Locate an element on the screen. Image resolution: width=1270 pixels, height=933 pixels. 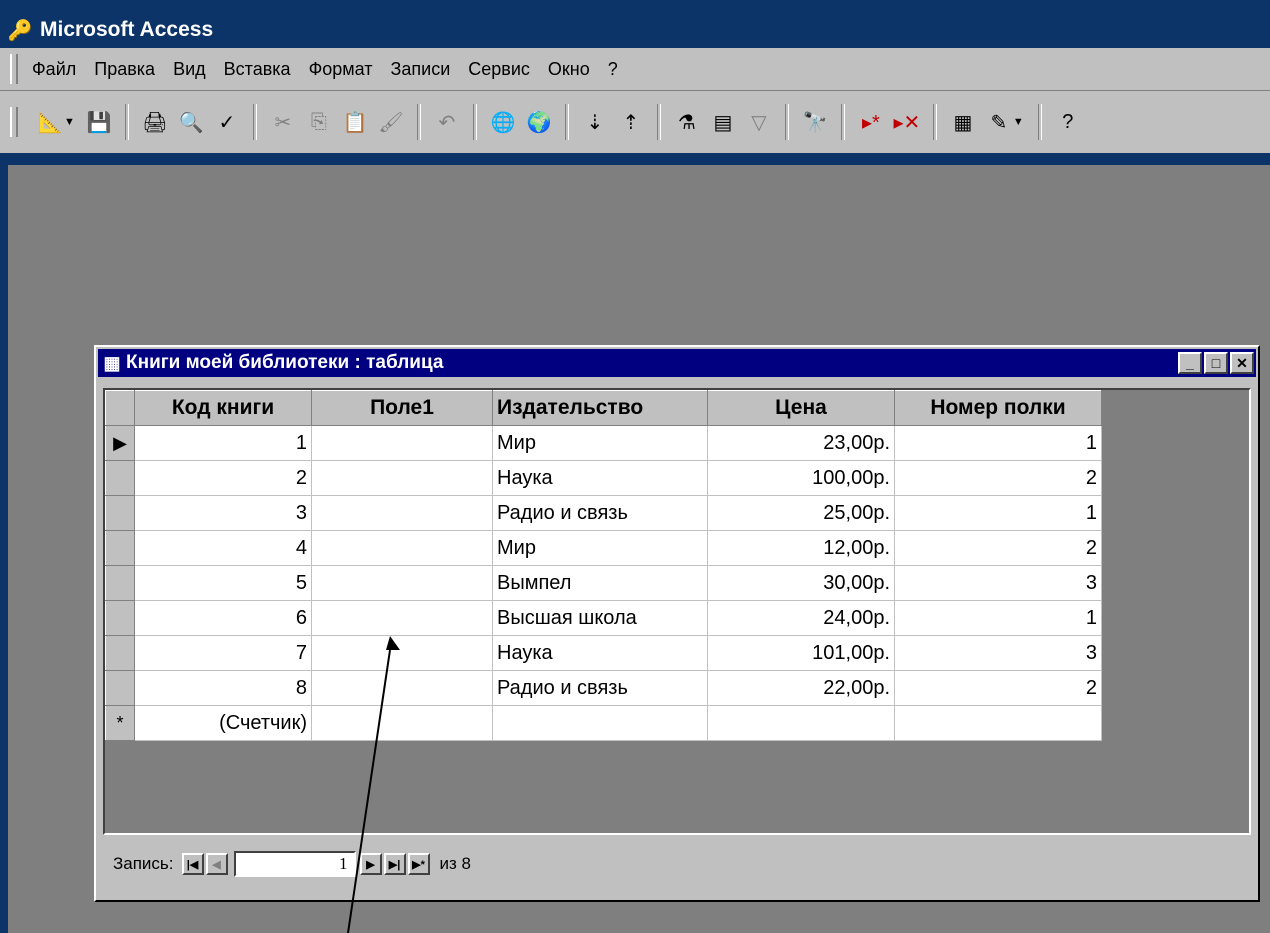
table-cell: 30,00р. is located at coordinates (801, 583).